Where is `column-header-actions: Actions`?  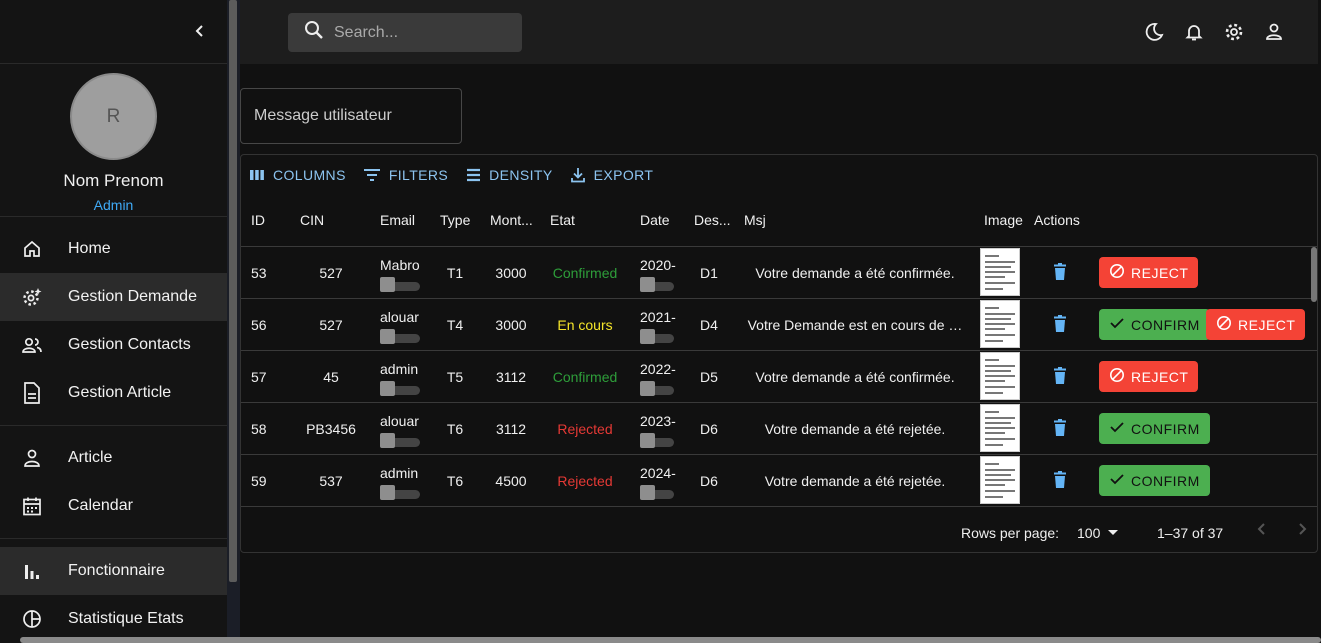 column-header-actions: Actions is located at coordinates (1057, 220).